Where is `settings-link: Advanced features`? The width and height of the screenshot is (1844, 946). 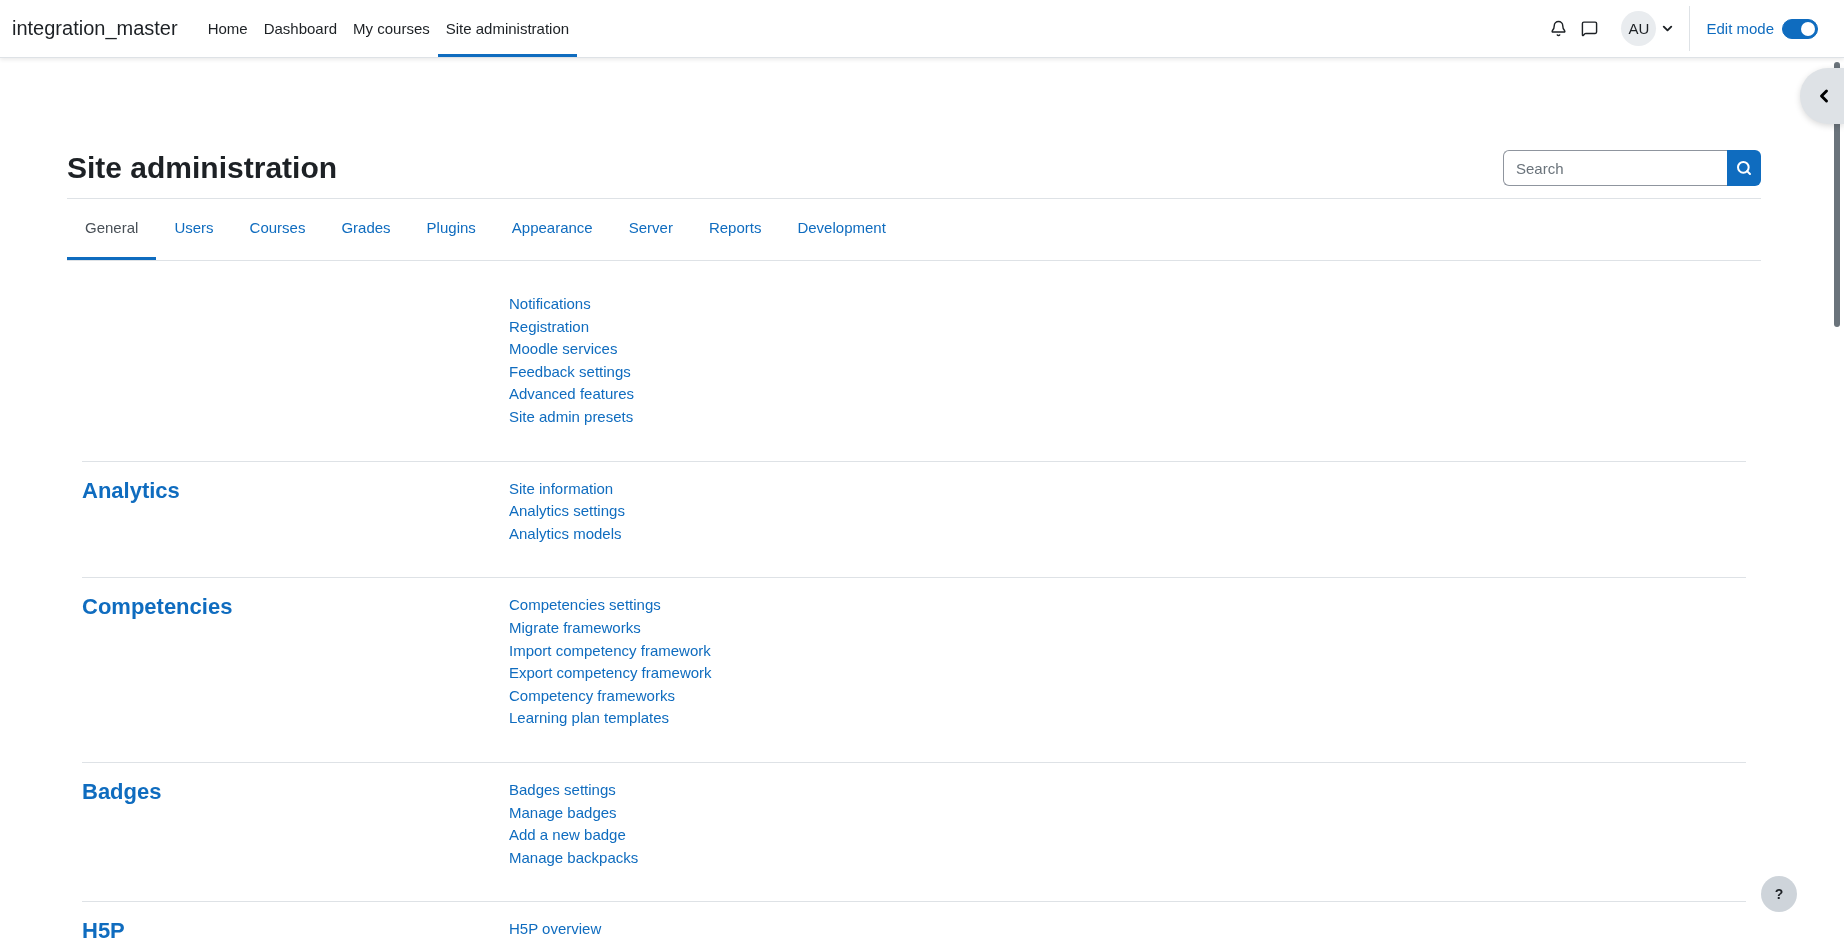
settings-link: Advanced features is located at coordinates (572, 394).